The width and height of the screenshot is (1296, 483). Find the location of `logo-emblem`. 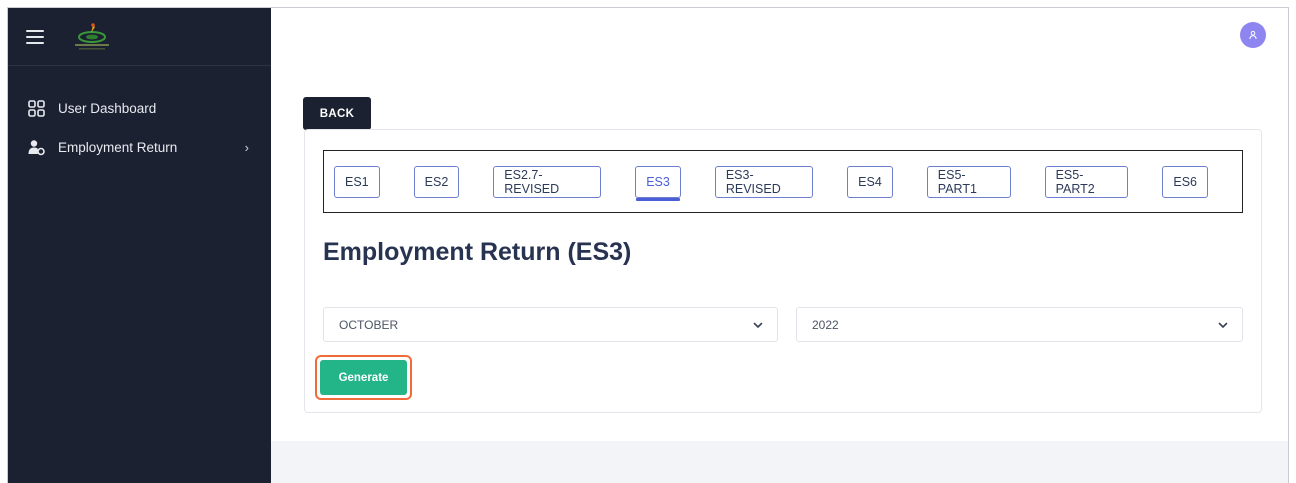

logo-emblem is located at coordinates (92, 35).